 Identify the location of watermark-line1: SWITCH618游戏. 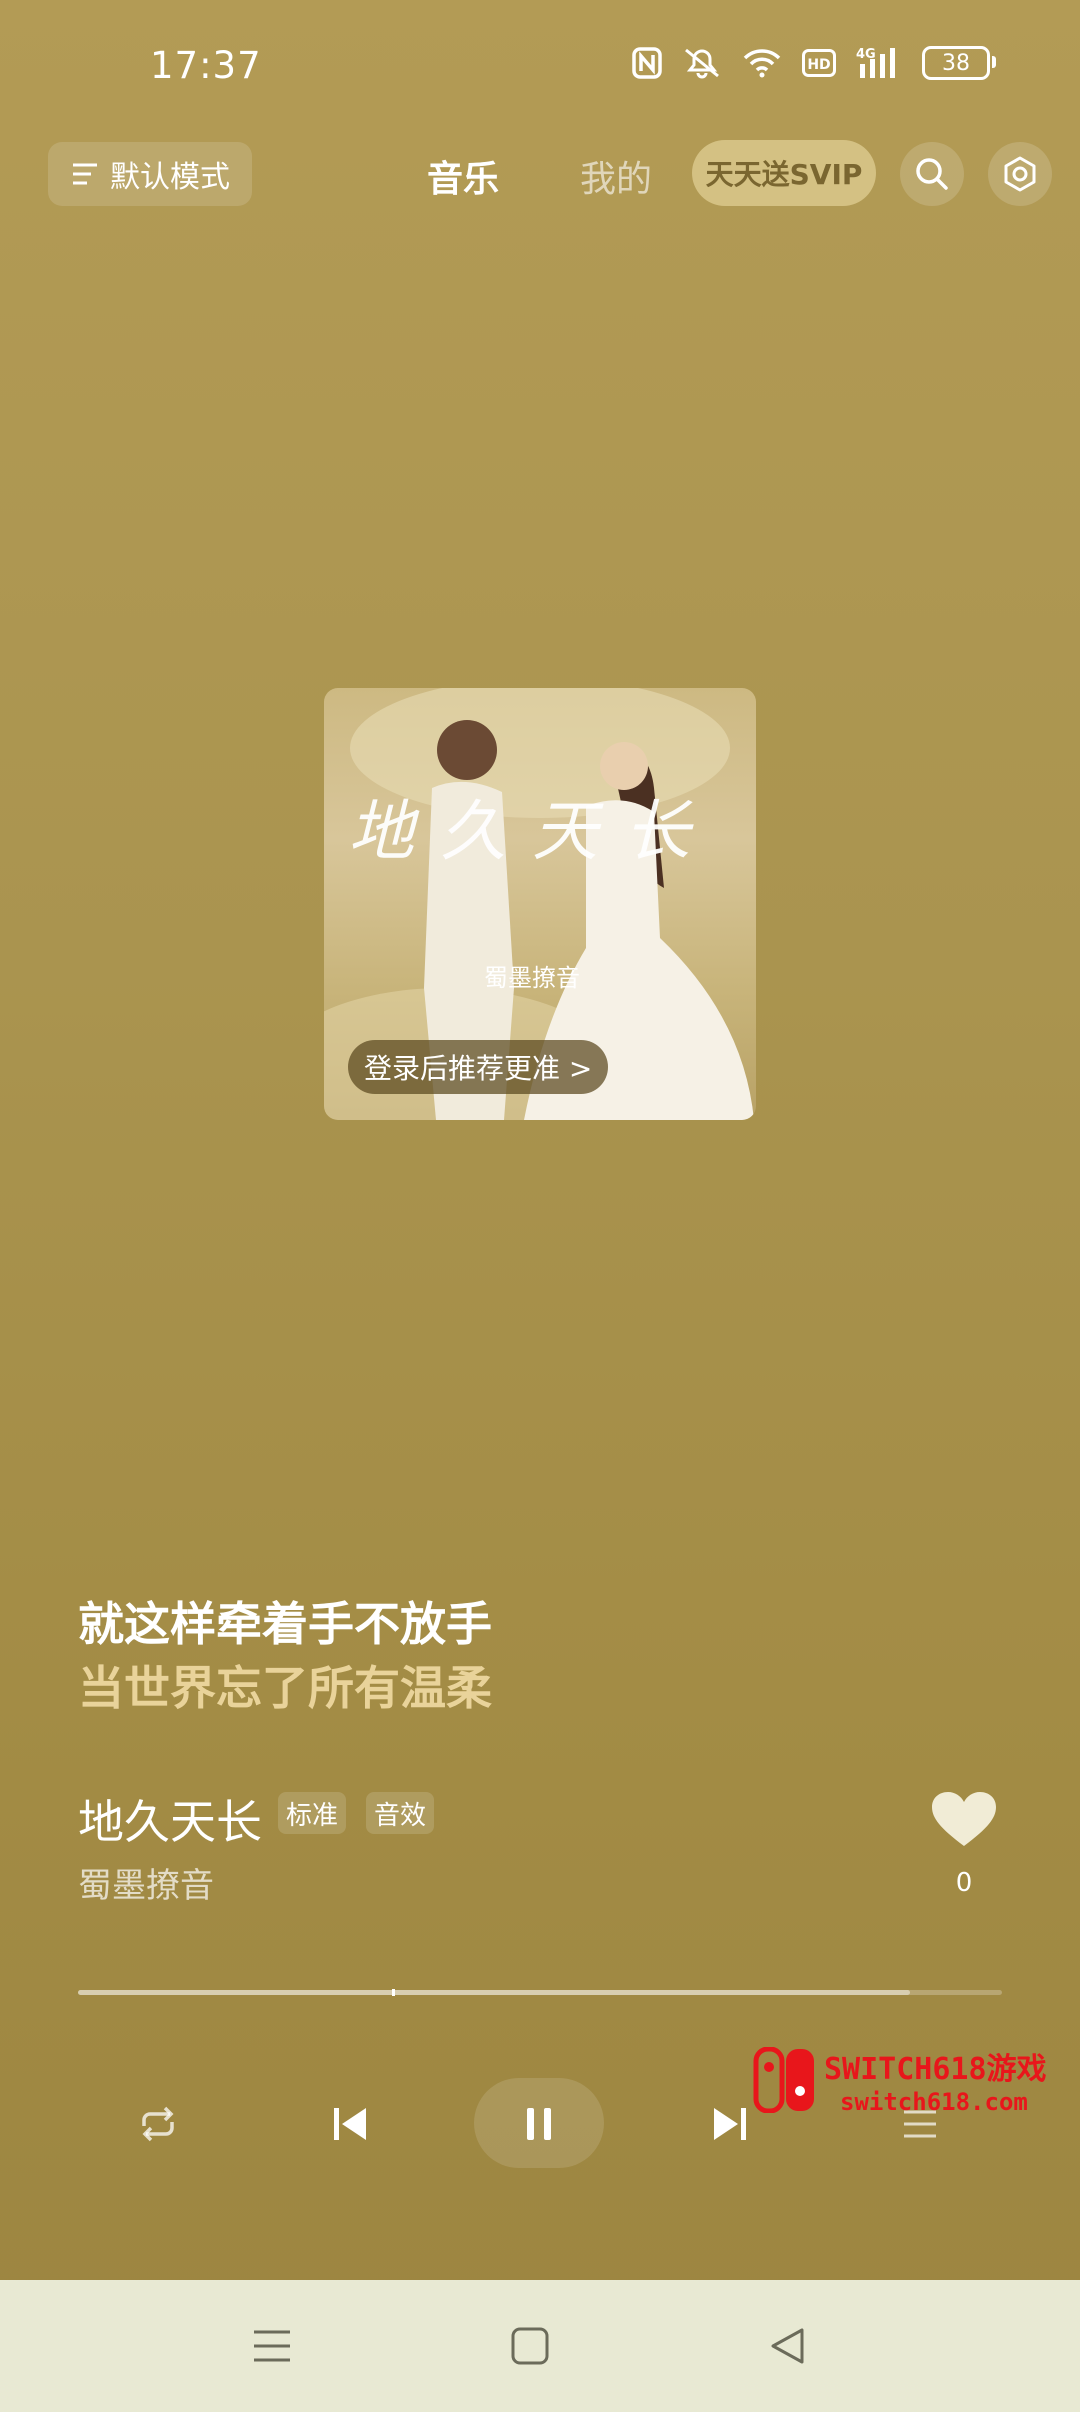
(935, 2069).